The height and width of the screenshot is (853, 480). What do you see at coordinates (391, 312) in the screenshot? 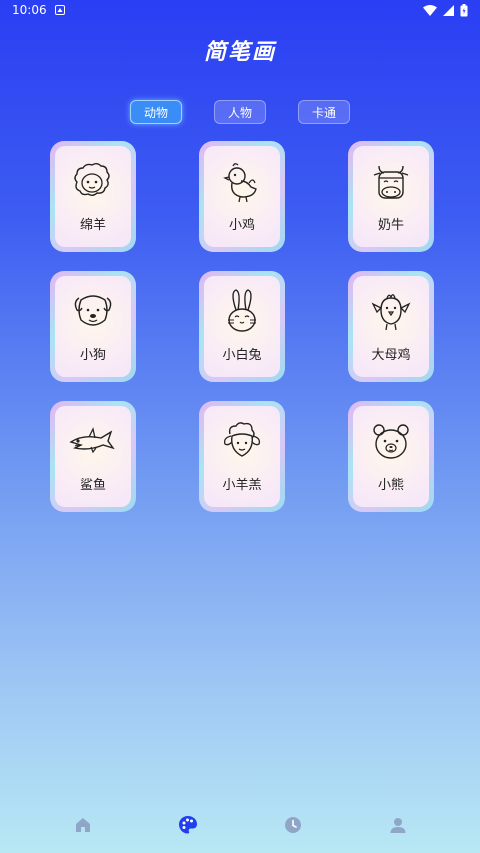
I see `hen-icon` at bounding box center [391, 312].